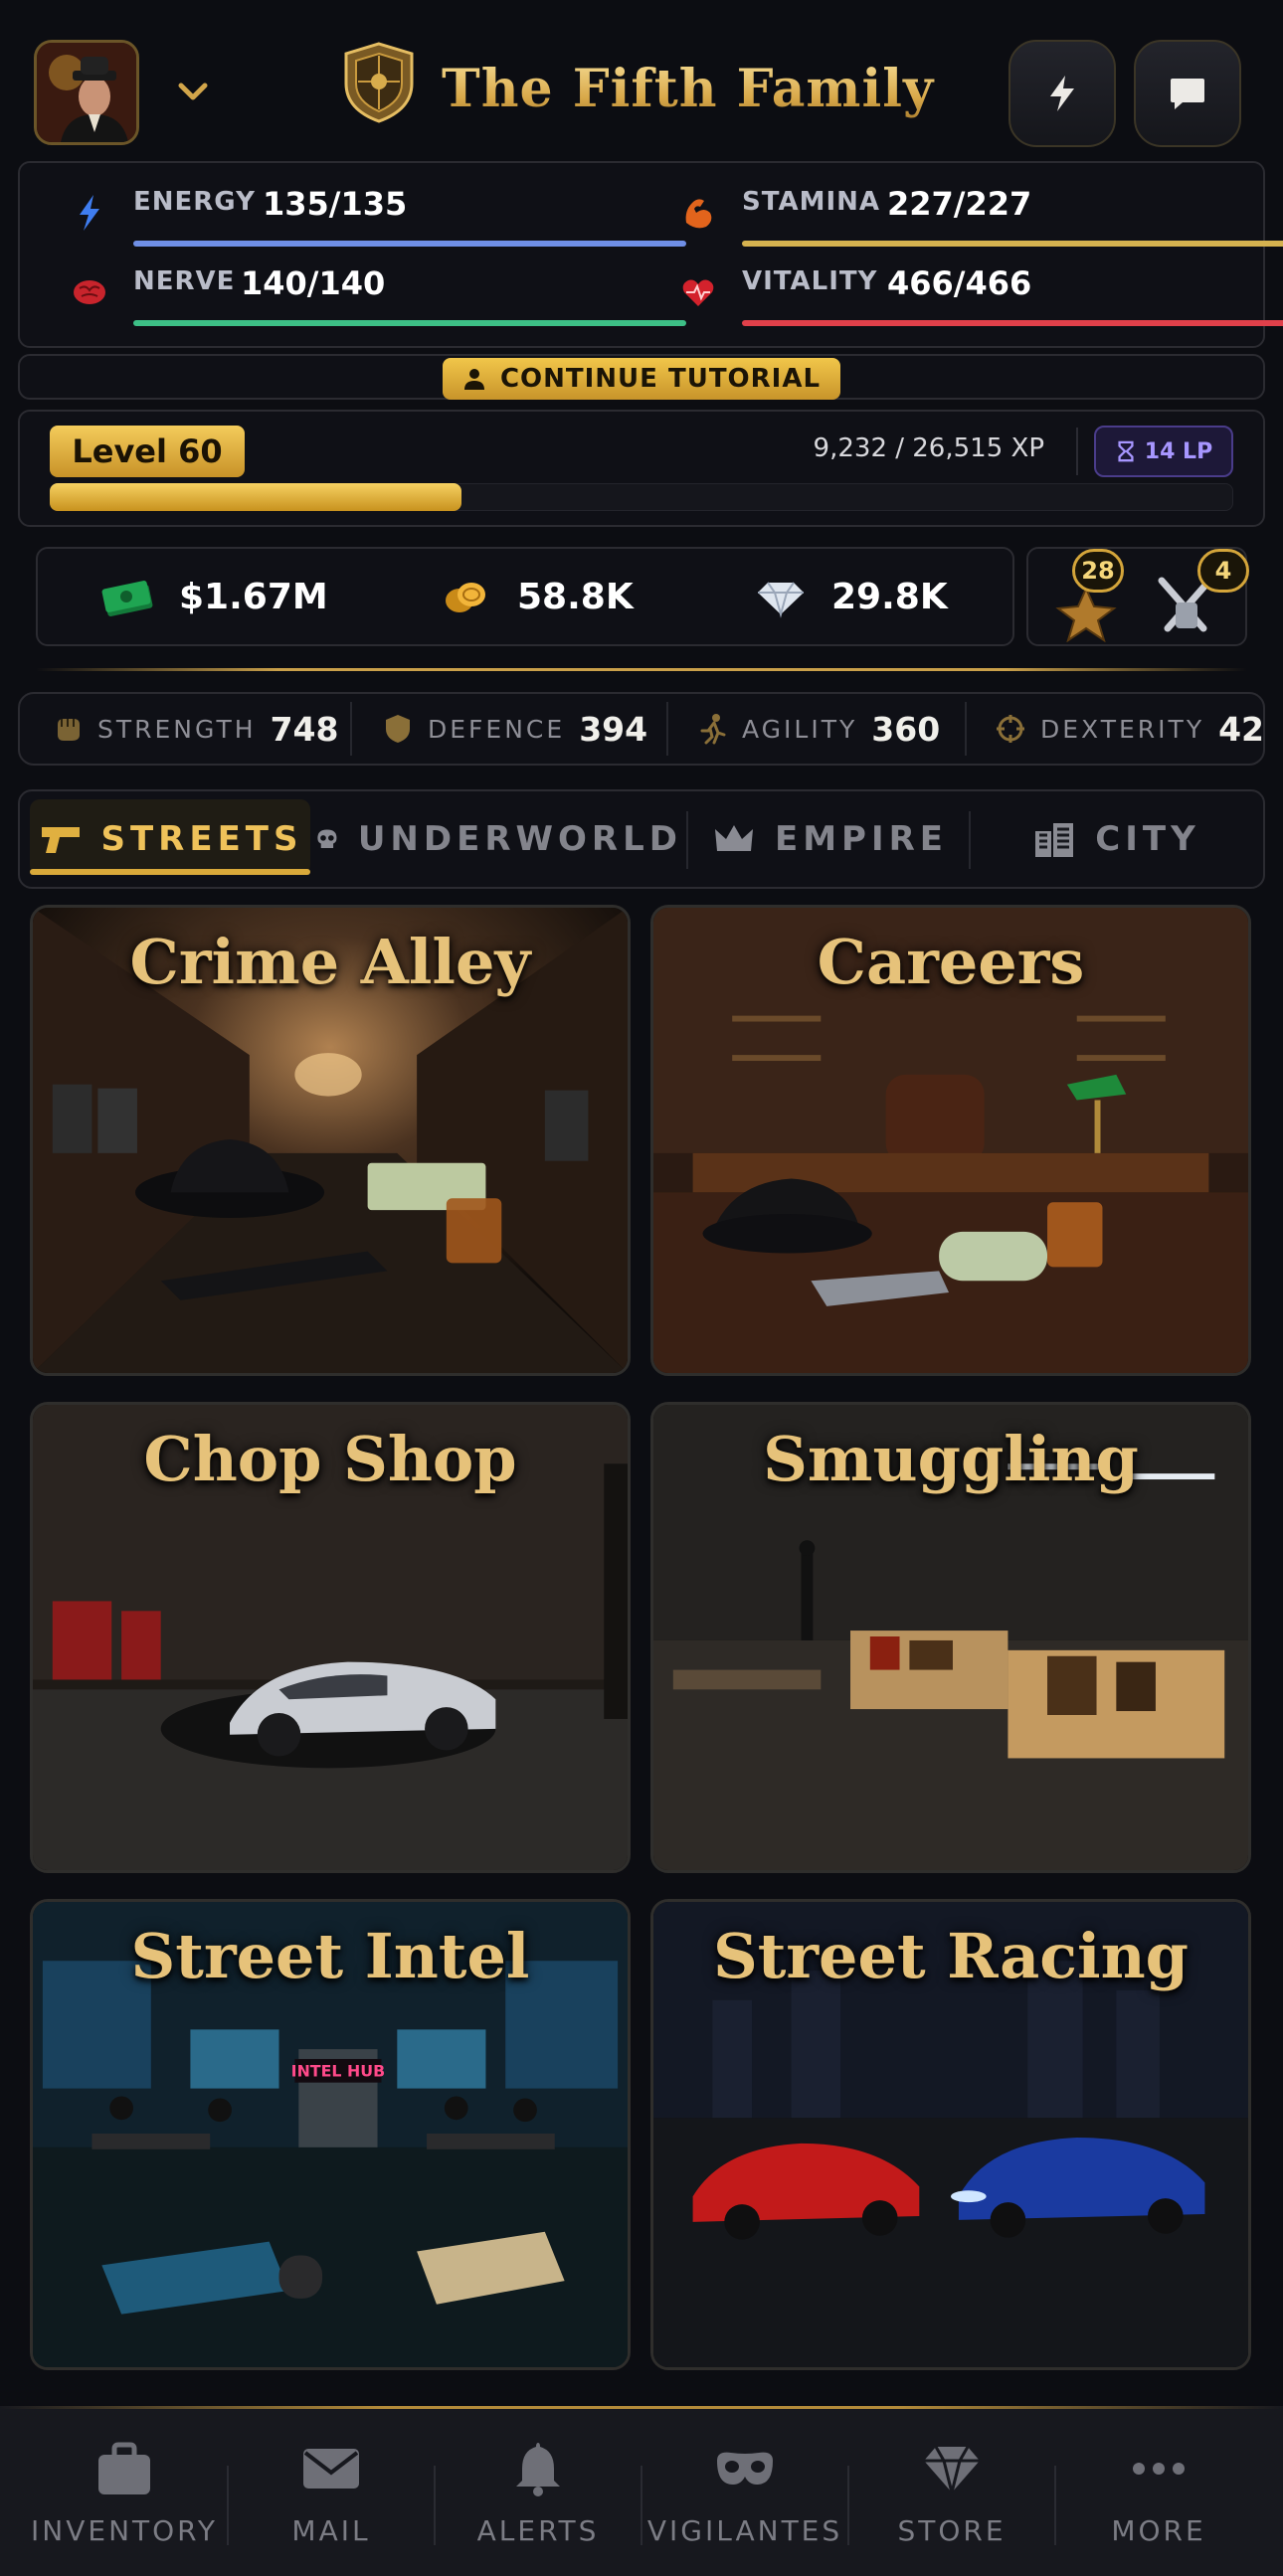 This screenshot has width=1283, height=2576. I want to click on attr-value: 394, so click(613, 729).